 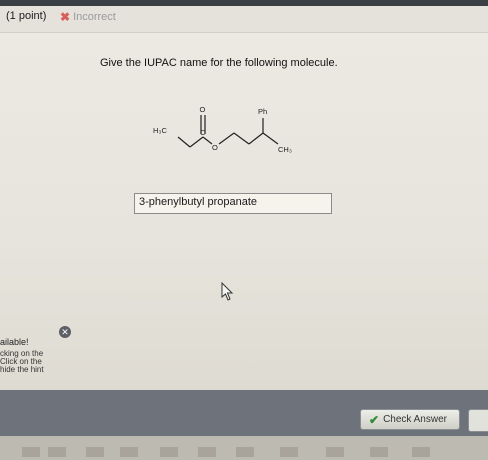 I want to click on side-button, so click(x=478, y=420).